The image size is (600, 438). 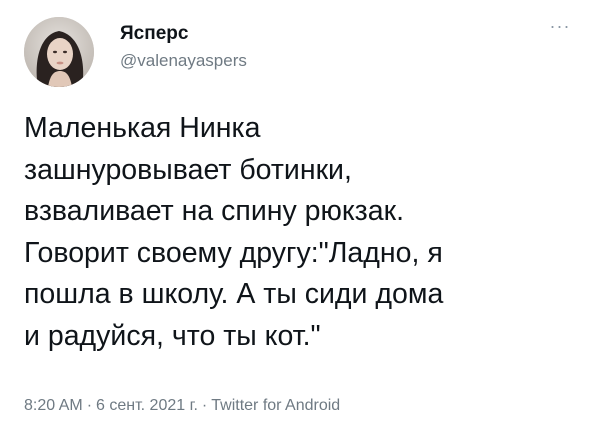 What do you see at coordinates (53, 405) in the screenshot?
I see `tweet-time: 8:20 AM` at bounding box center [53, 405].